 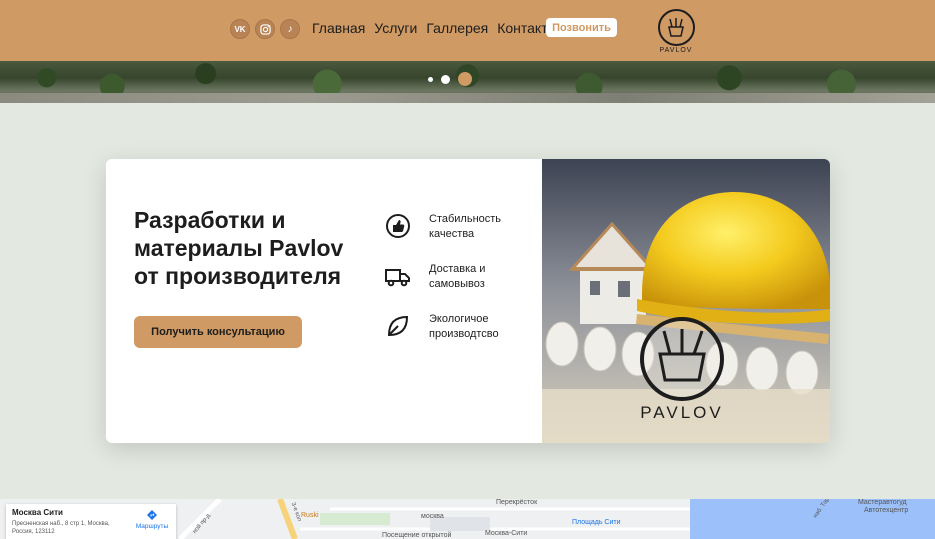 What do you see at coordinates (882, 502) in the screenshot?
I see `map-label: Мастеравтогуд` at bounding box center [882, 502].